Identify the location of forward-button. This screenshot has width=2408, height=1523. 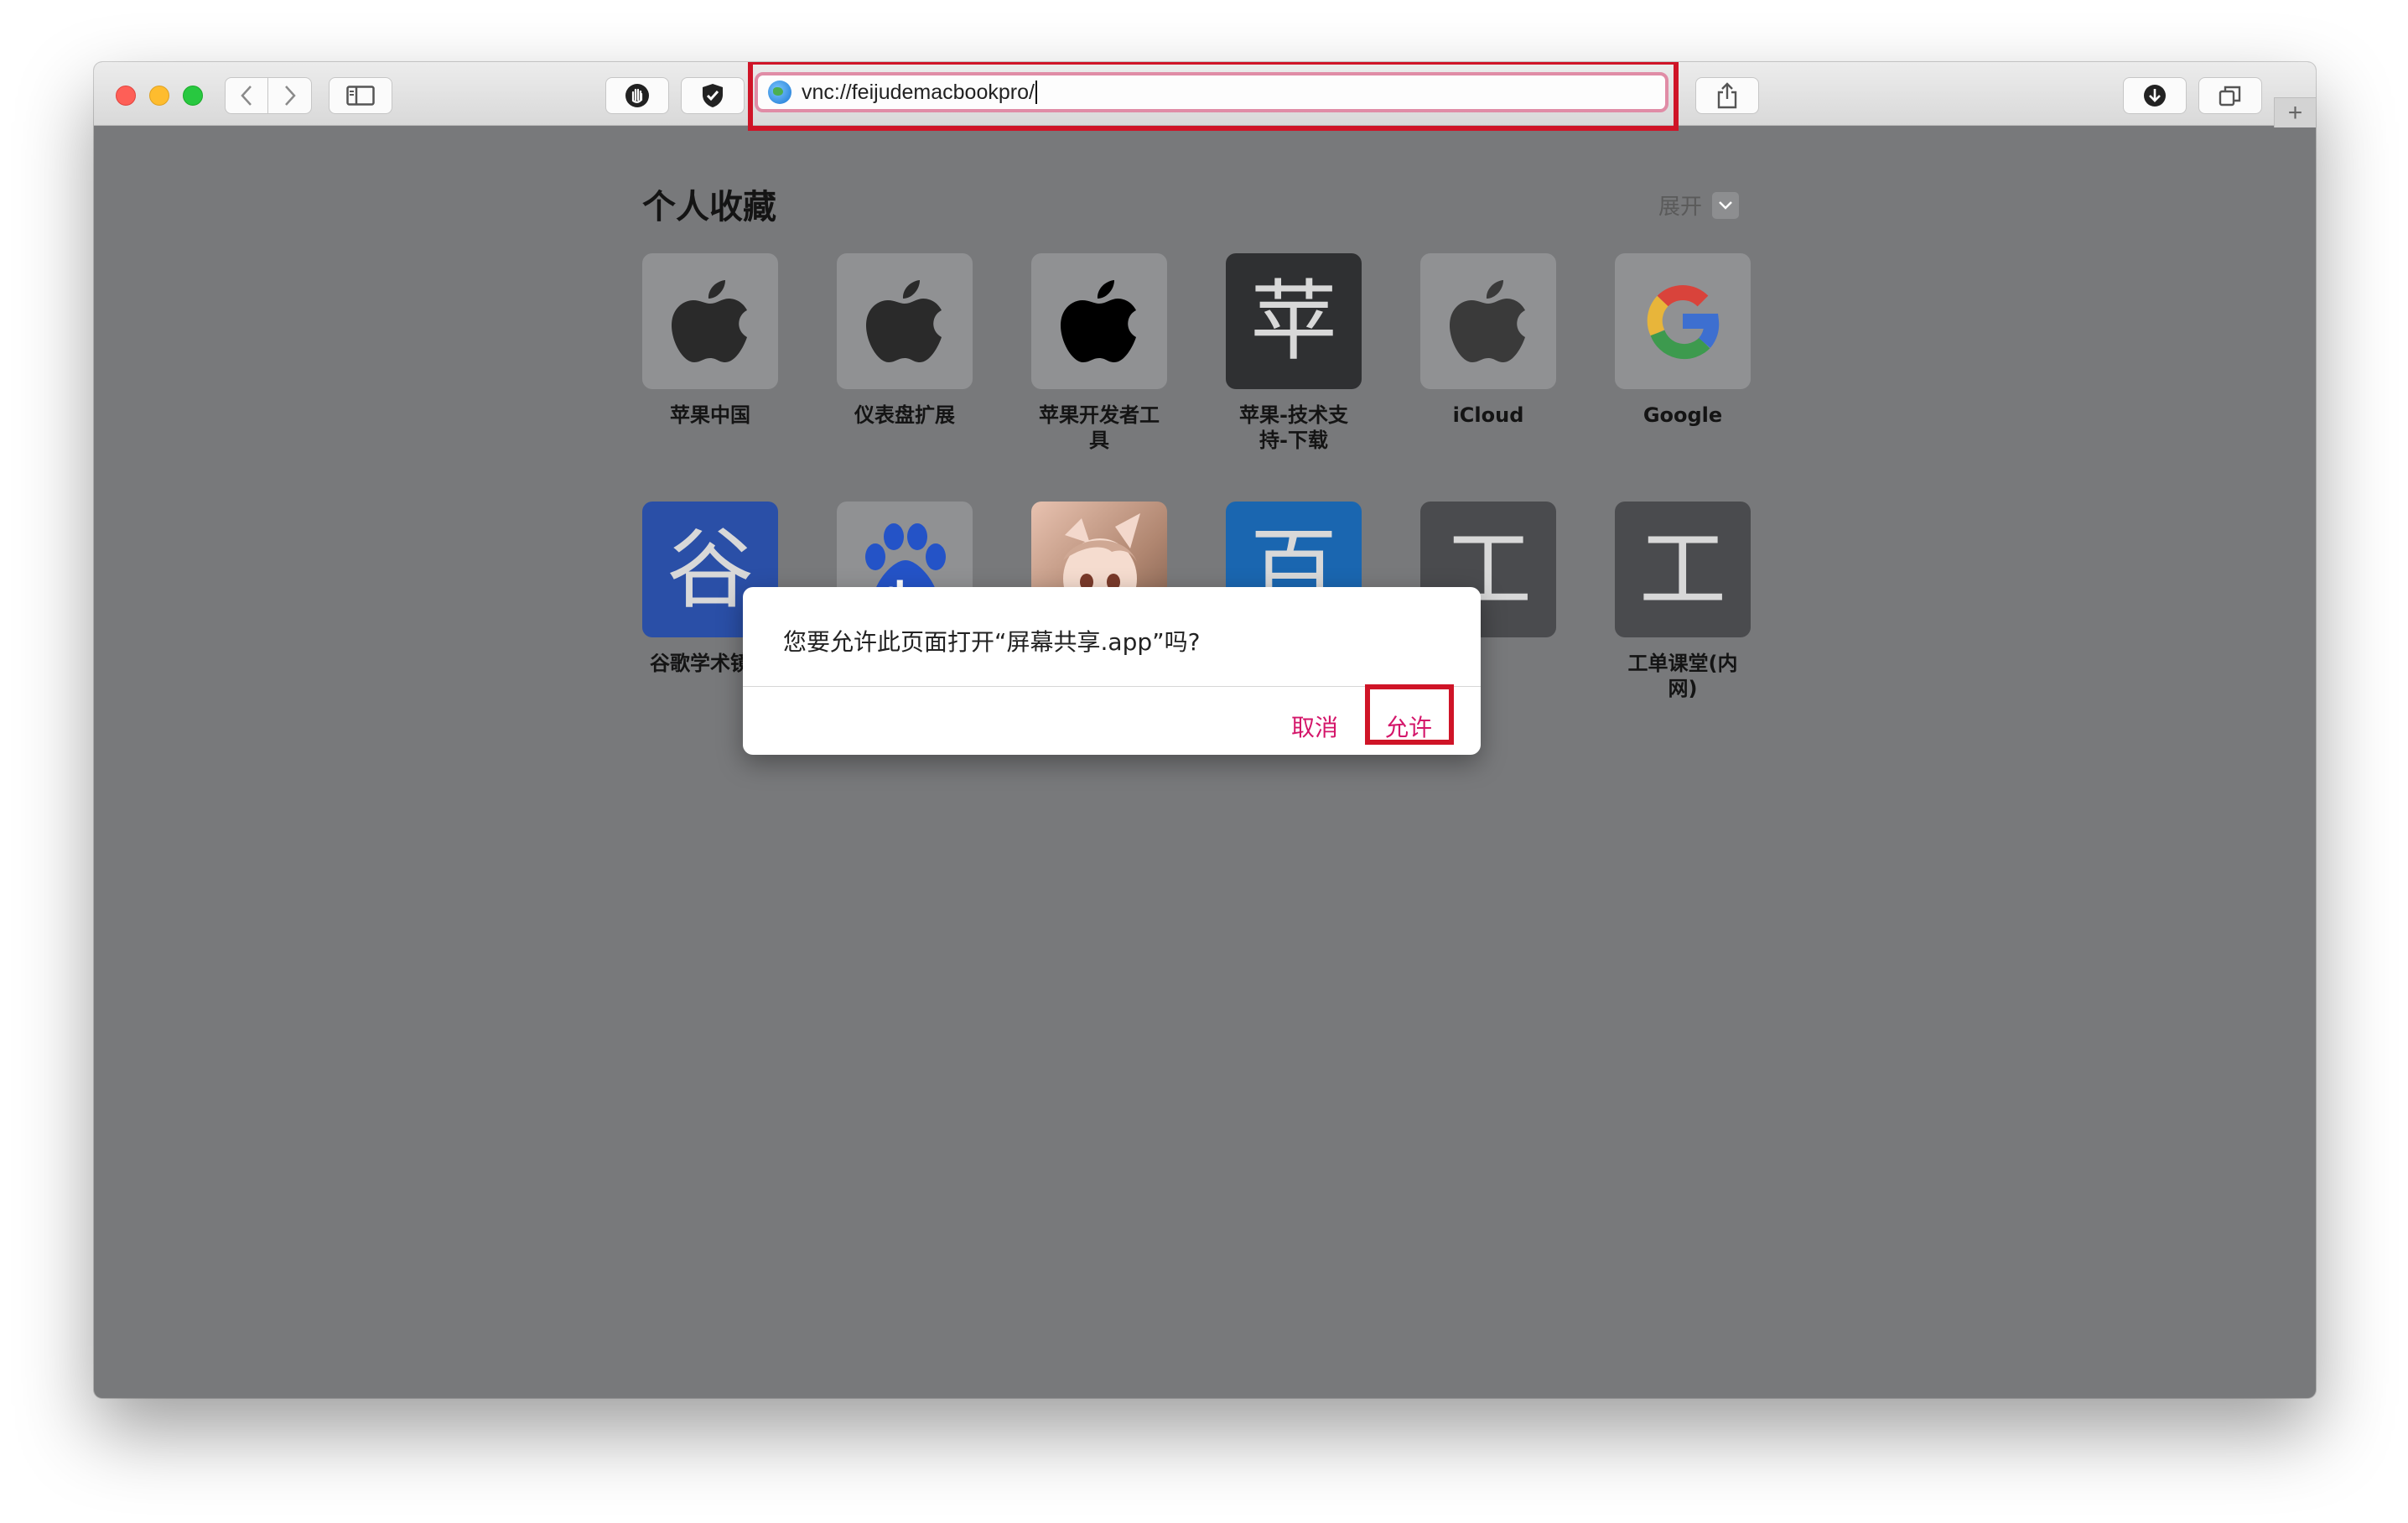
(289, 95).